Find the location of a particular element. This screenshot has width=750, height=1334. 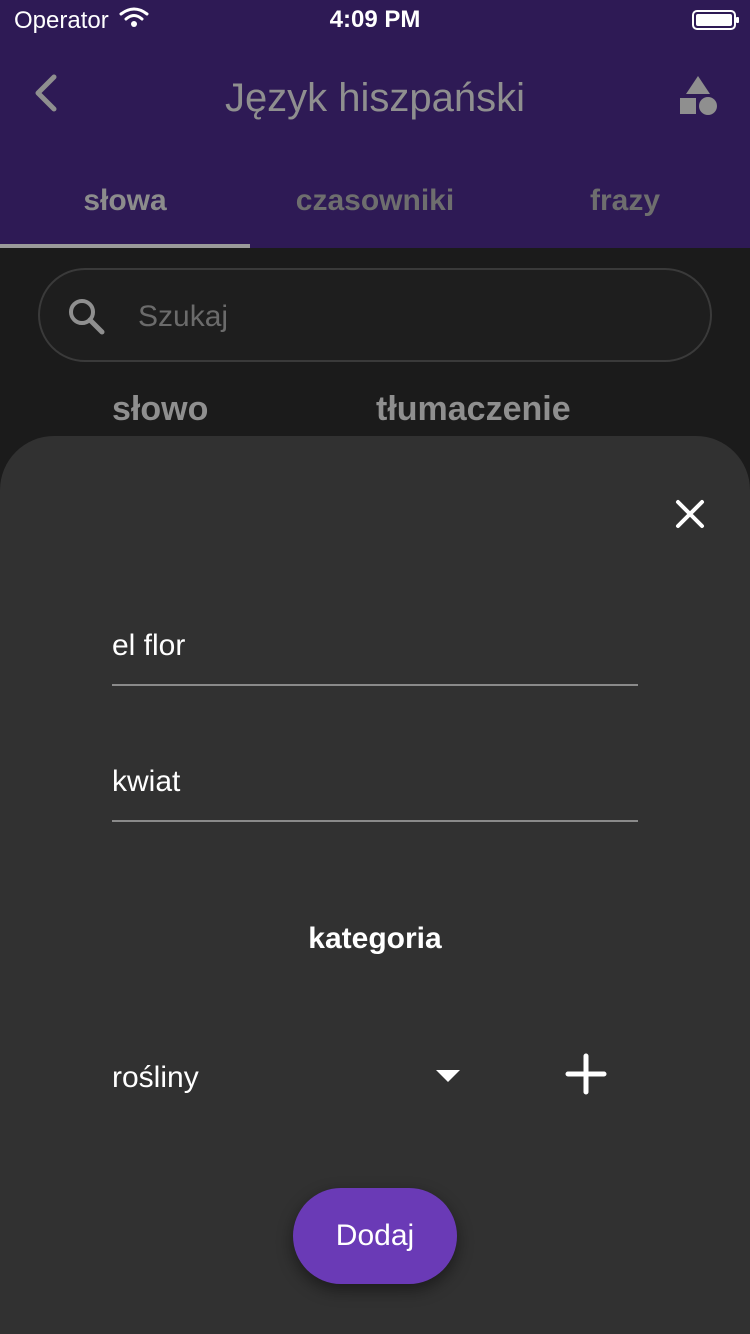

search-input is located at coordinates (408, 317).